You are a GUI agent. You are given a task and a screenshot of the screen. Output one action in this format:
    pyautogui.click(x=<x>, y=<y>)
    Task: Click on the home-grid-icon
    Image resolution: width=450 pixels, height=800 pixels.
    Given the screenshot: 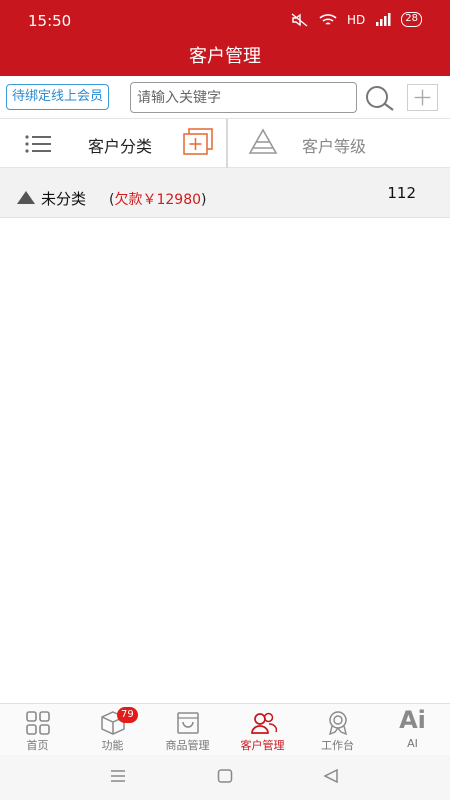 What is the action you would take?
    pyautogui.click(x=38, y=723)
    